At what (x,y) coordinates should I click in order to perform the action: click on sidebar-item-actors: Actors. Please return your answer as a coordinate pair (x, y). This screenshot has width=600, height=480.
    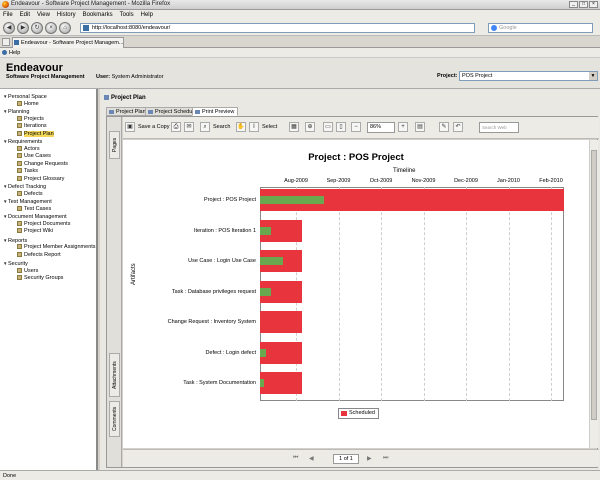
    Looking at the image, I should click on (28, 149).